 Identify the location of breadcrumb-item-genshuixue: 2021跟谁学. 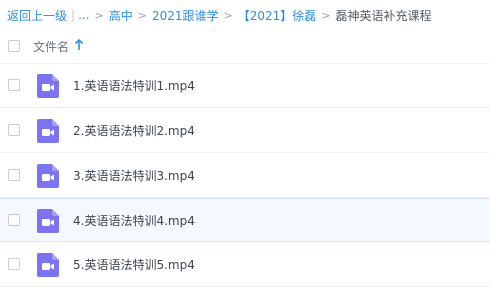
(185, 15).